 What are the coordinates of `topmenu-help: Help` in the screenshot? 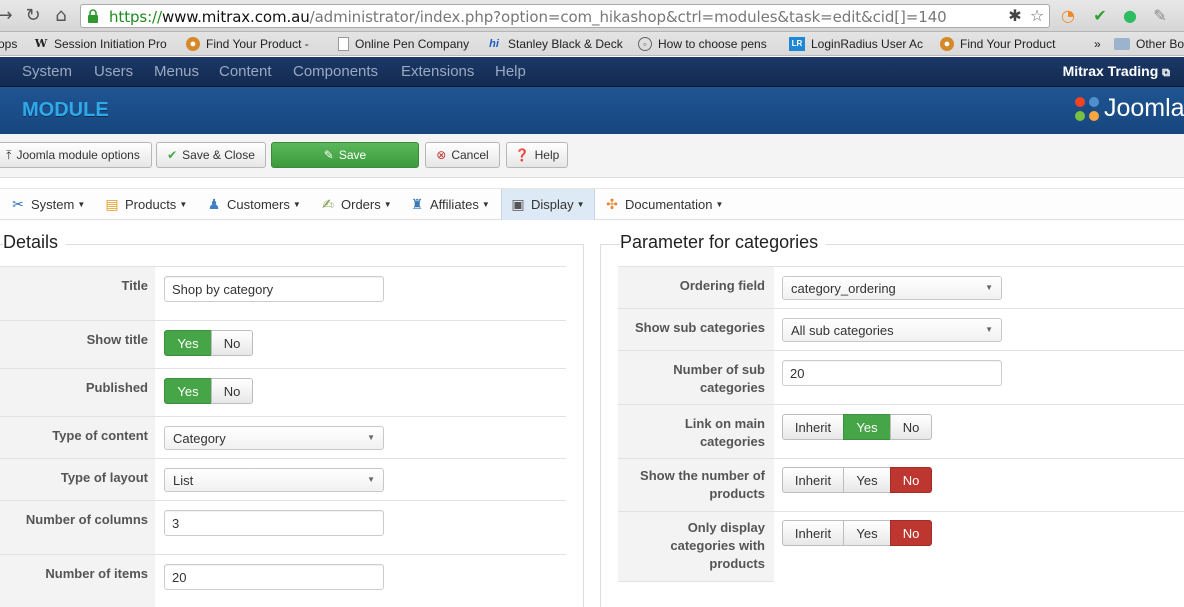 It's located at (510, 71).